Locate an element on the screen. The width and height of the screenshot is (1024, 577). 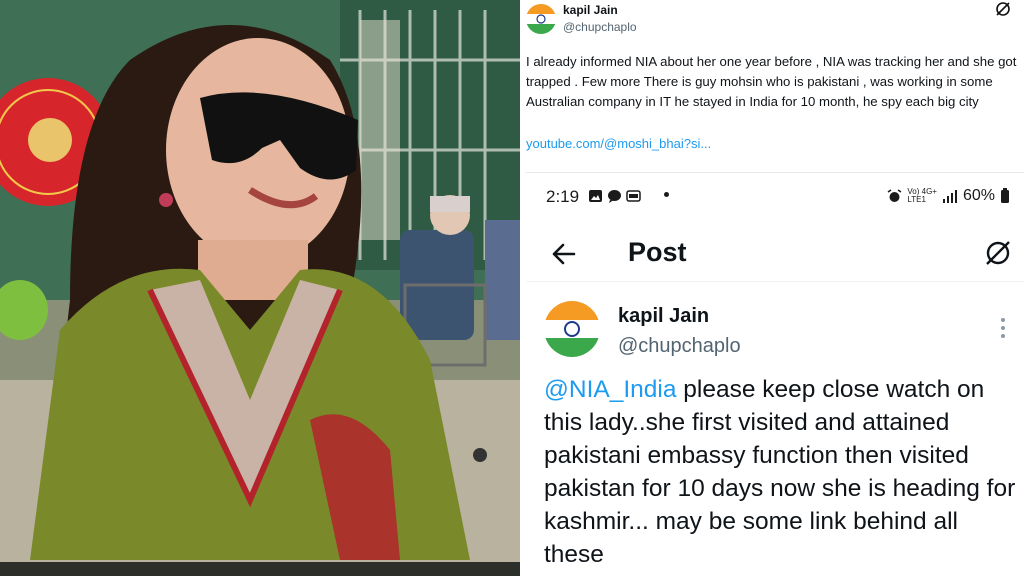
notification-dot-icon is located at coordinates (666, 194).